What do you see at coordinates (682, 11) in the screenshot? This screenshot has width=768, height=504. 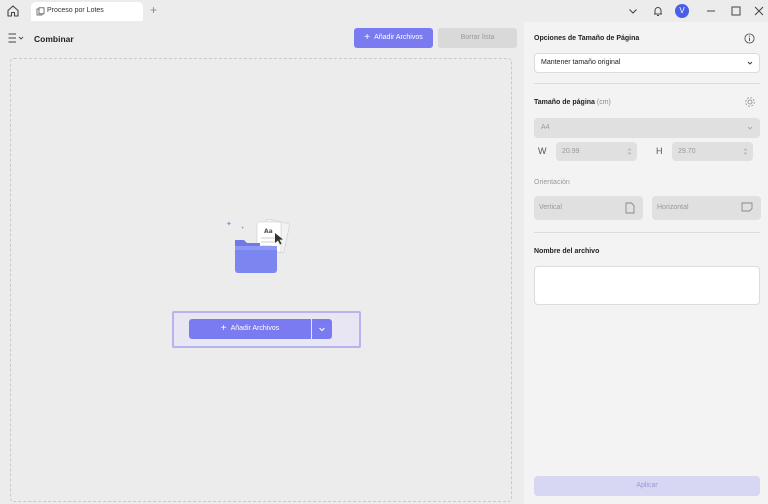 I see `avatar: V` at bounding box center [682, 11].